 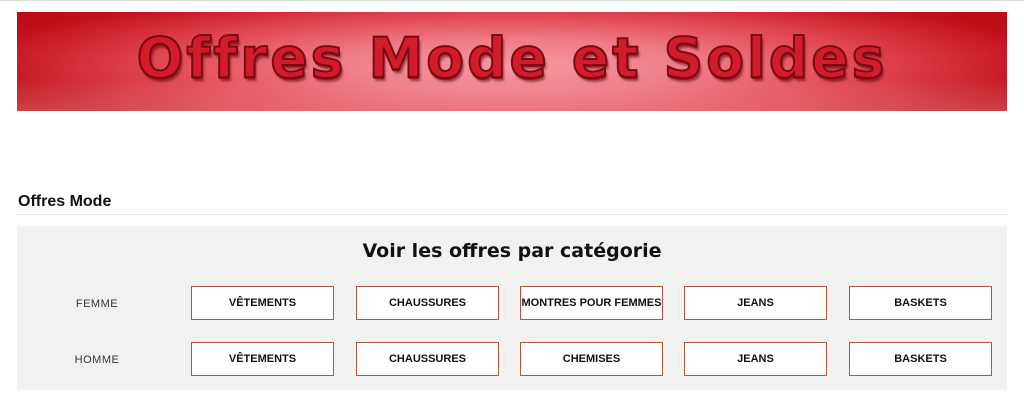 I want to click on femme-vetements-button: VÊTEMENTS, so click(x=262, y=303).